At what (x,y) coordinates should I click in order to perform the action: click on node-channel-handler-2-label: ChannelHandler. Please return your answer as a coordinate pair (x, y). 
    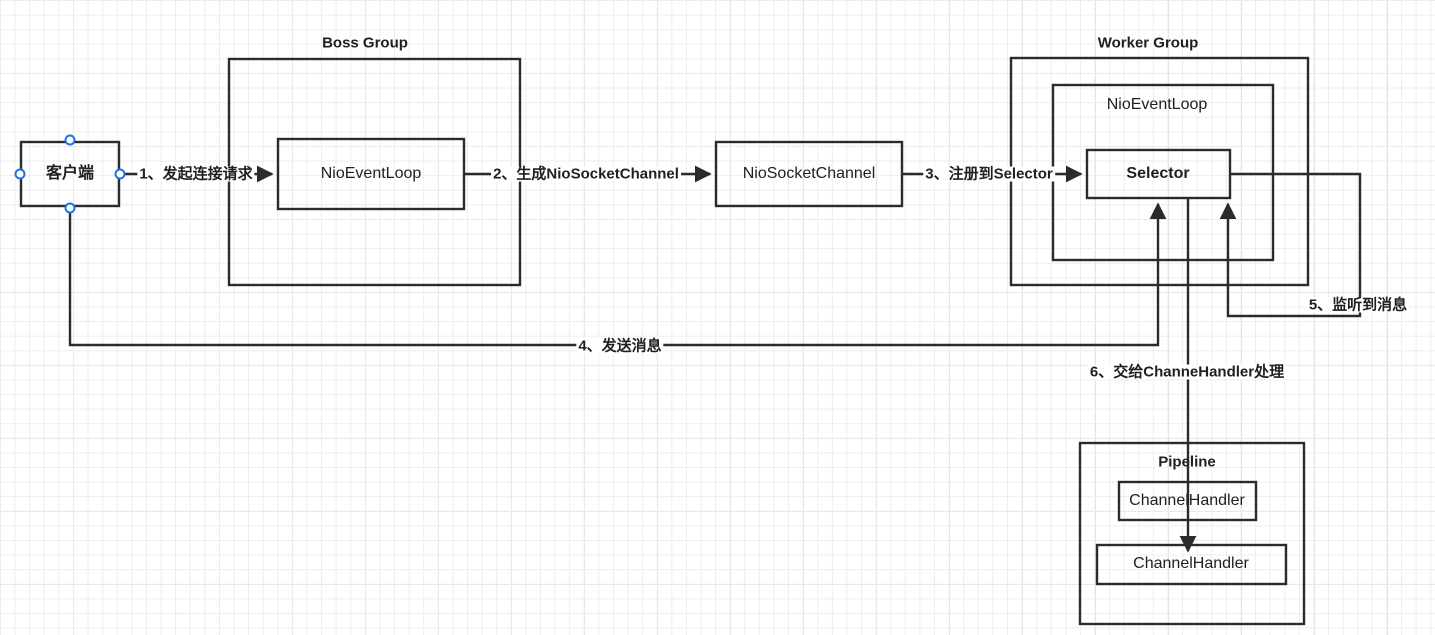
    Looking at the image, I should click on (1191, 563).